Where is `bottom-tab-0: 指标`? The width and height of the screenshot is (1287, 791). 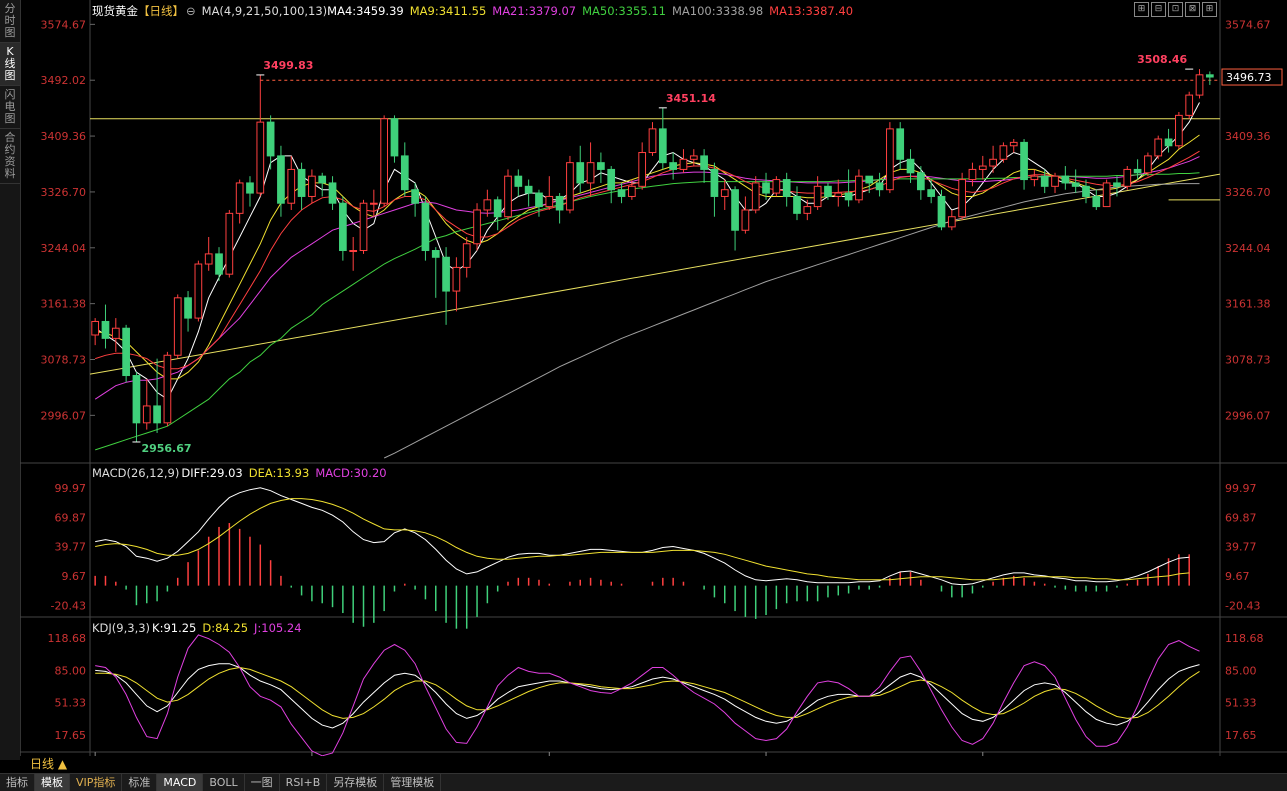 bottom-tab-0: 指标 is located at coordinates (17, 782).